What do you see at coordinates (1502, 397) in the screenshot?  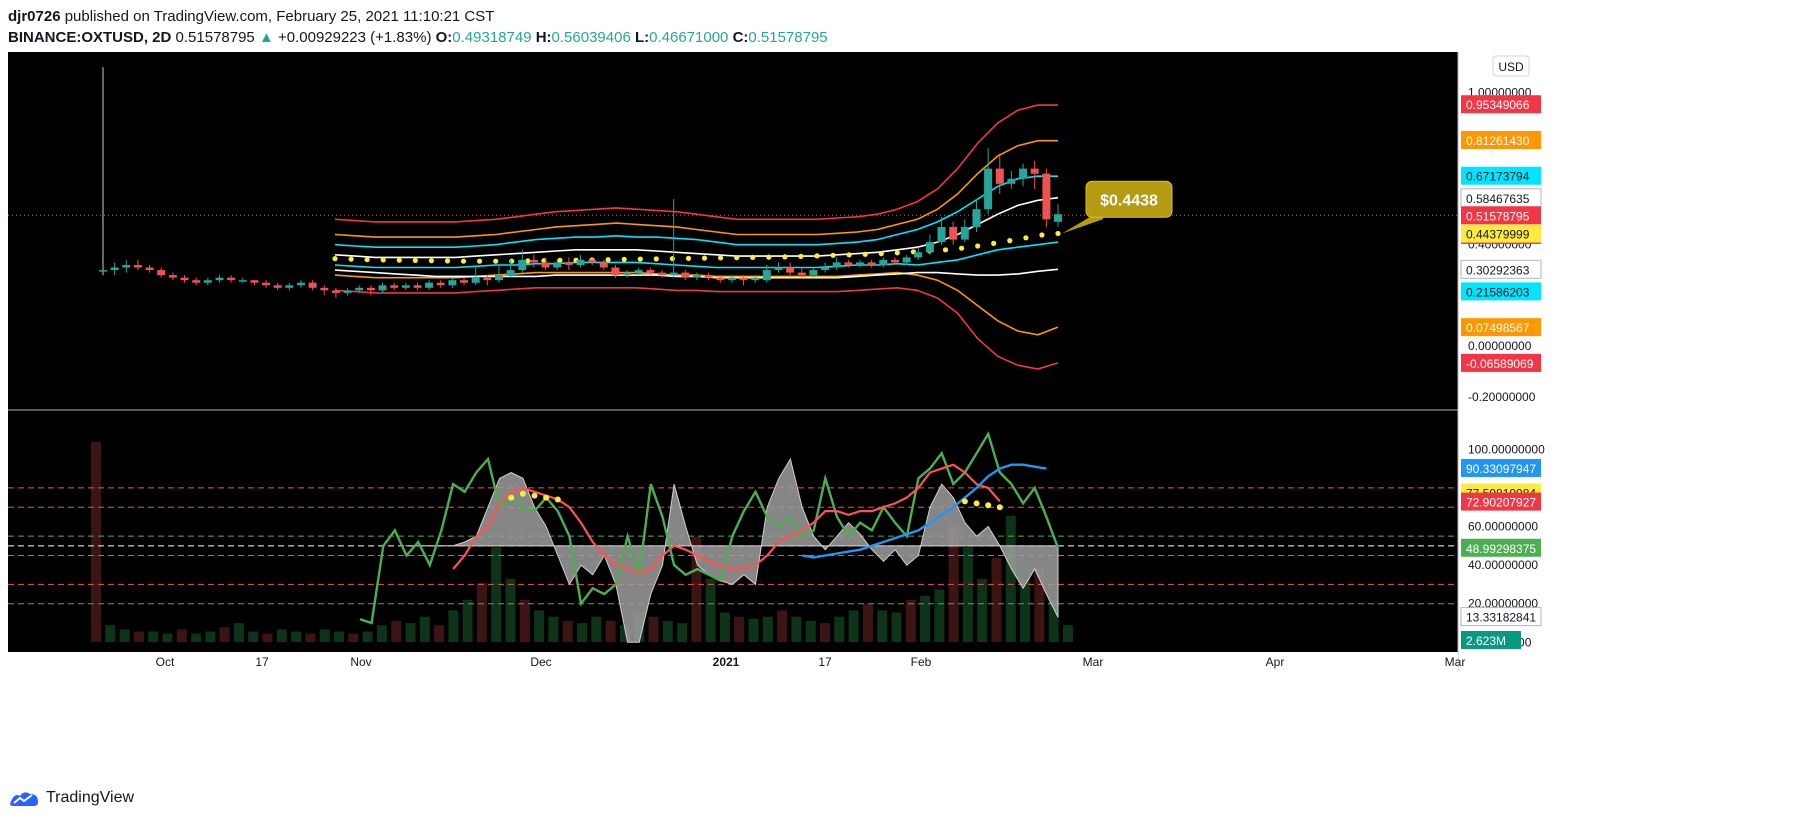 I see `price-tick-label: -0.20000000` at bounding box center [1502, 397].